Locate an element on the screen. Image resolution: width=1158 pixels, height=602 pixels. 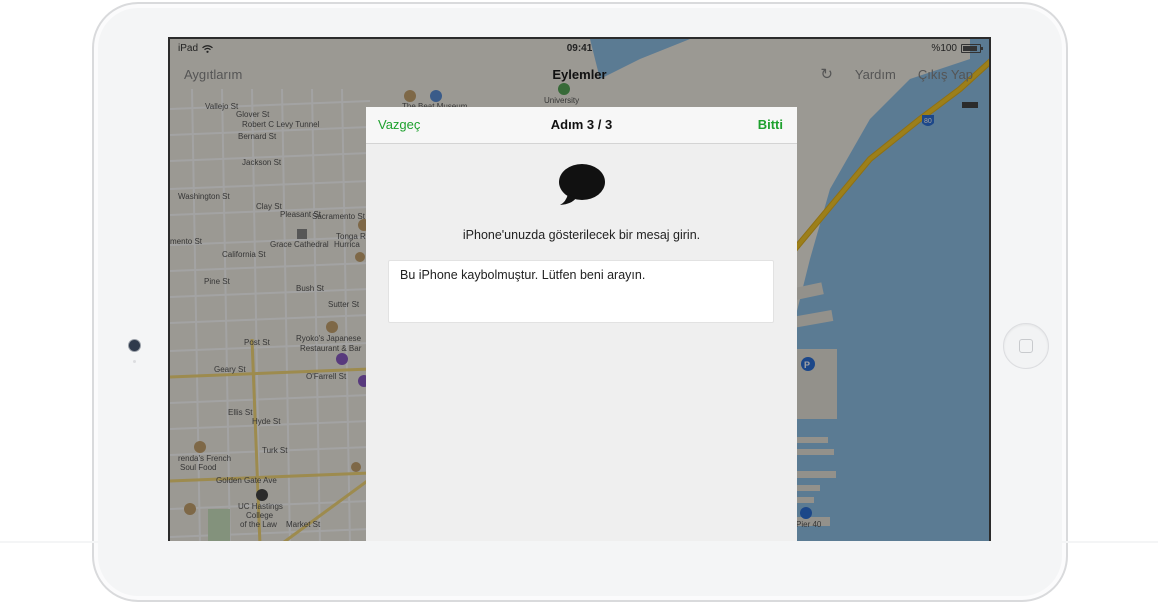
message-bubble-icon is located at coordinates (582, 184).